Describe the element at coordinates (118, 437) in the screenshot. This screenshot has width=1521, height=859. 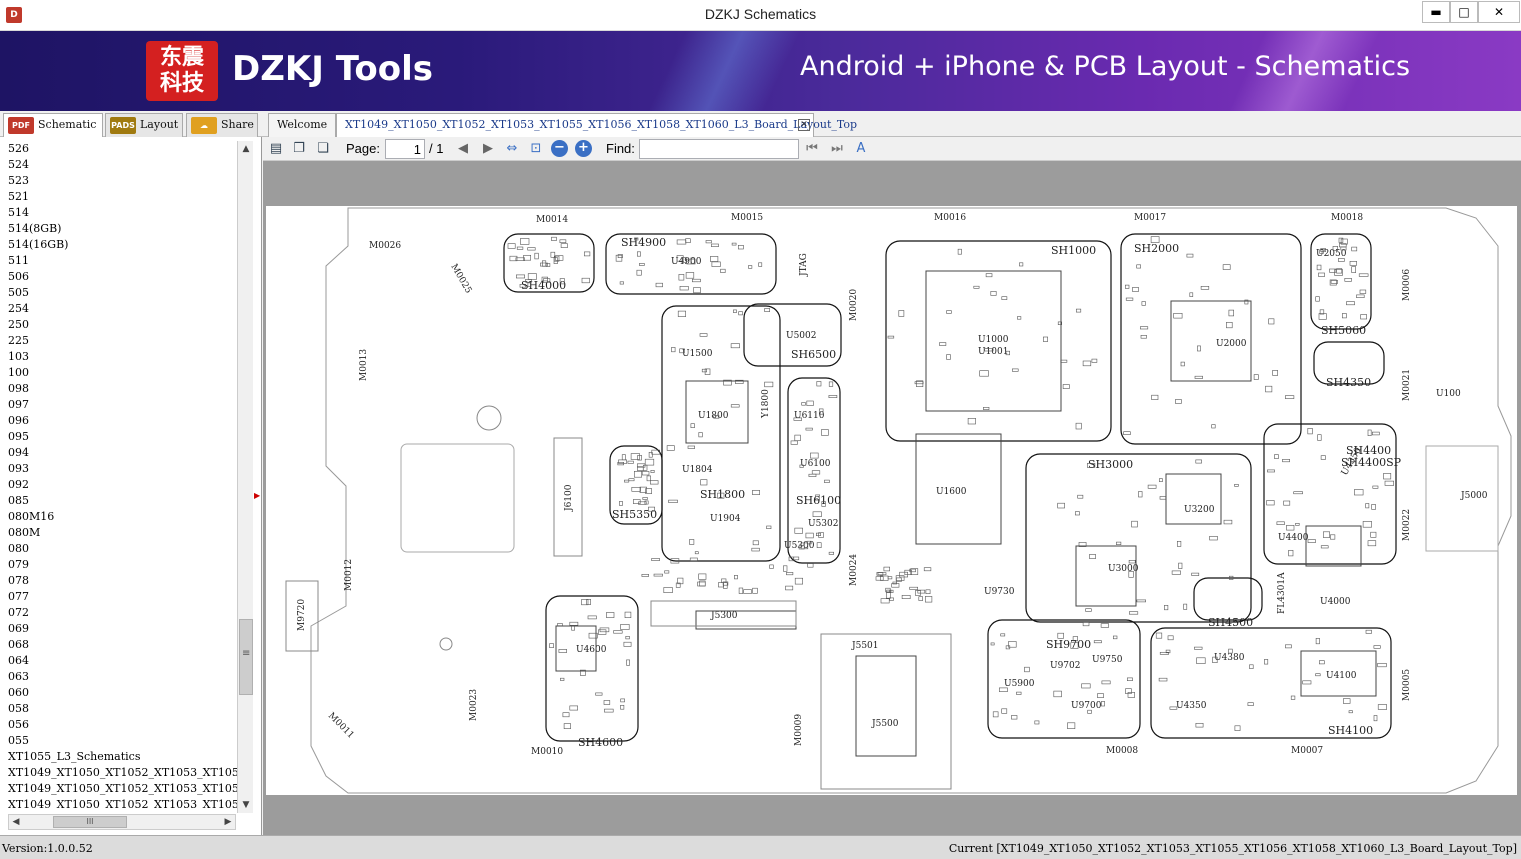
I see `file-list-item: 095` at that location.